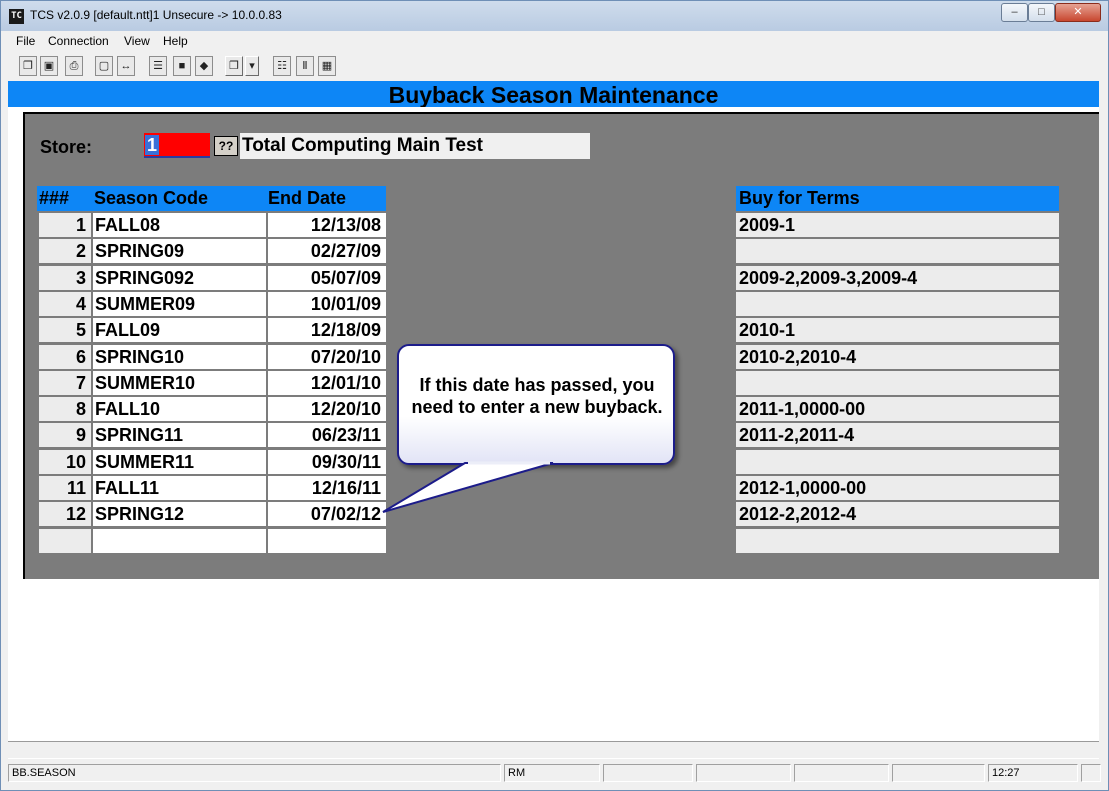  Describe the element at coordinates (64, 435) in the screenshot. I see `row-number: 9` at that location.